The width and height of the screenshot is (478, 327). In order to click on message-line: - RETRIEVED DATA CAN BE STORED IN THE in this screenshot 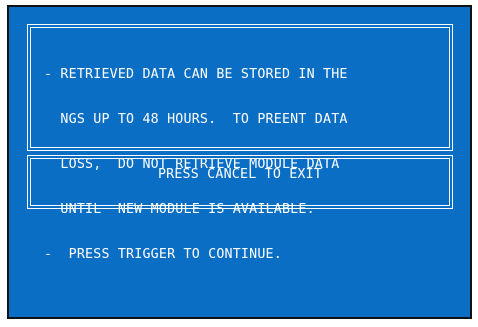, I will do `click(196, 74)`.